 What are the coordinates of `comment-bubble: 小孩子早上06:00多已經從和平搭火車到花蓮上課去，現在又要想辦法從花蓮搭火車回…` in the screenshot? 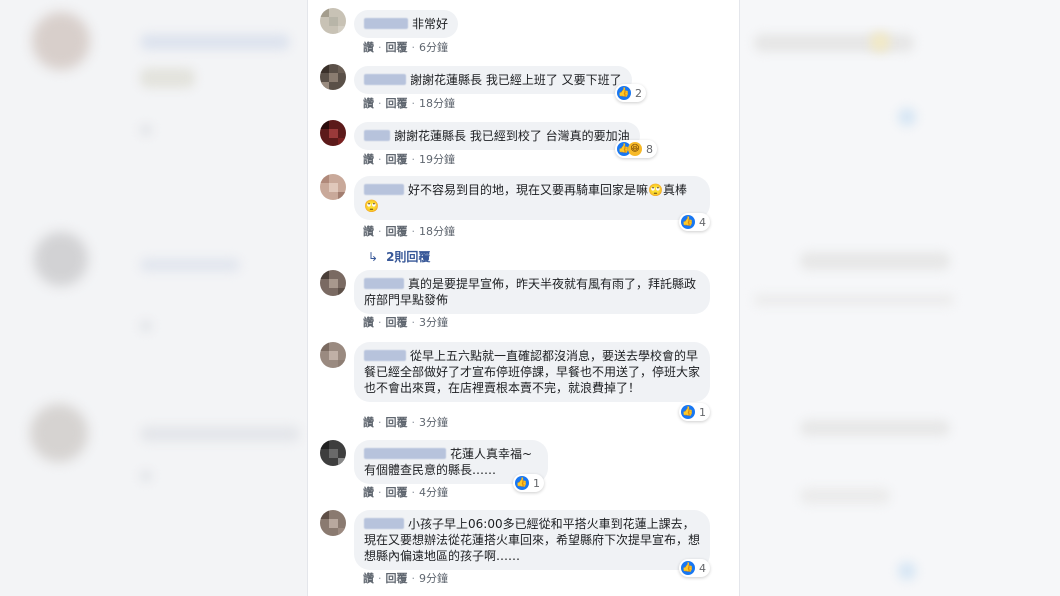 It's located at (532, 540).